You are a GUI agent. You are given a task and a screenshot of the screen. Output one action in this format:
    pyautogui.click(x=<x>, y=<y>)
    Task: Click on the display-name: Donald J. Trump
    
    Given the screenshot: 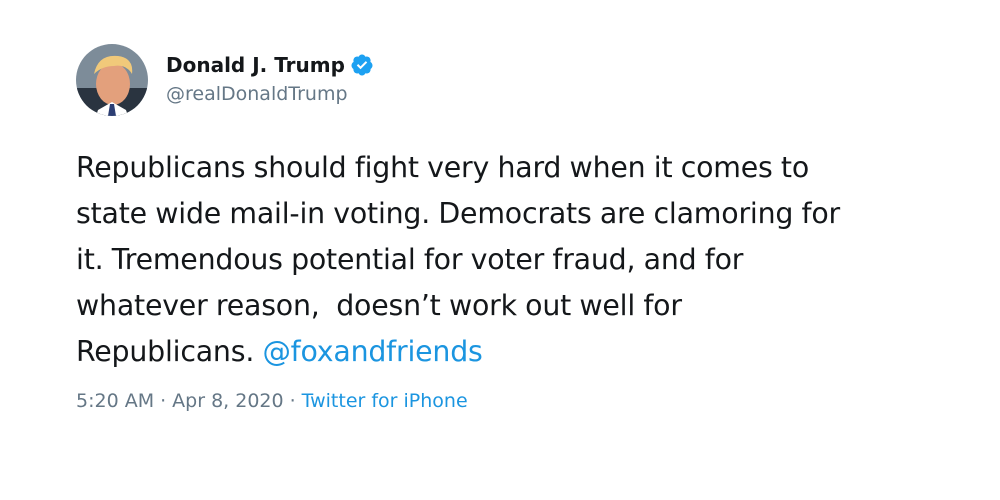 What is the action you would take?
    pyautogui.click(x=255, y=65)
    